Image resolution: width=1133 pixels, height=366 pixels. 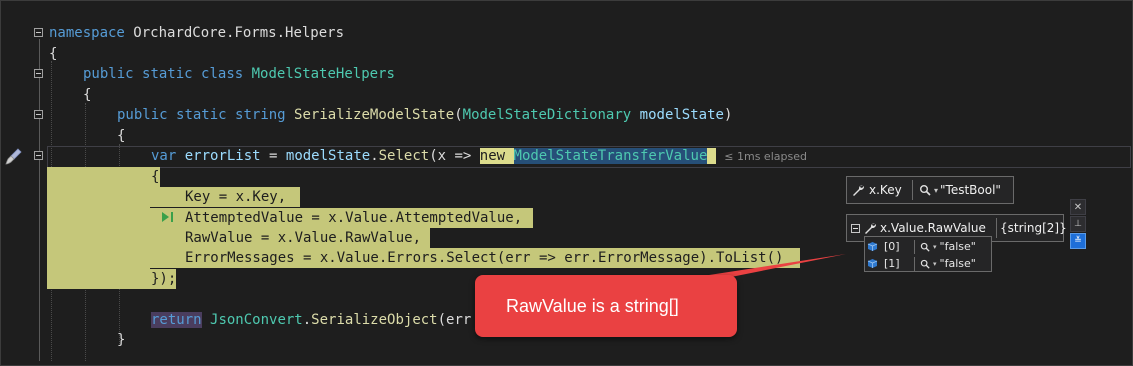 I want to click on datatip-child-row: [1] ▾ "false", so click(x=928, y=263).